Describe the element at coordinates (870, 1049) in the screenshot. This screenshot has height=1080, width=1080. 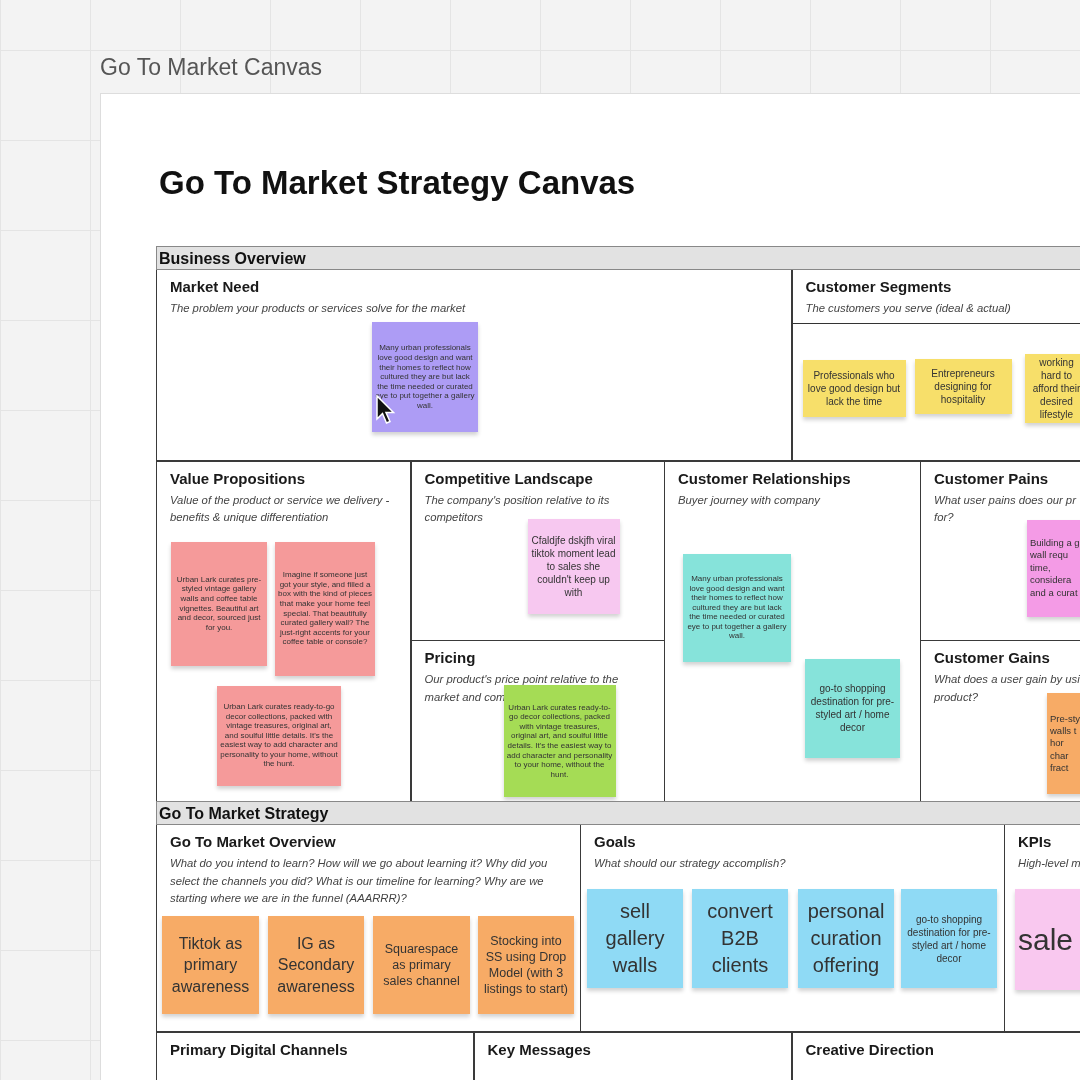
I see `section-title: Creative Direction` at that location.